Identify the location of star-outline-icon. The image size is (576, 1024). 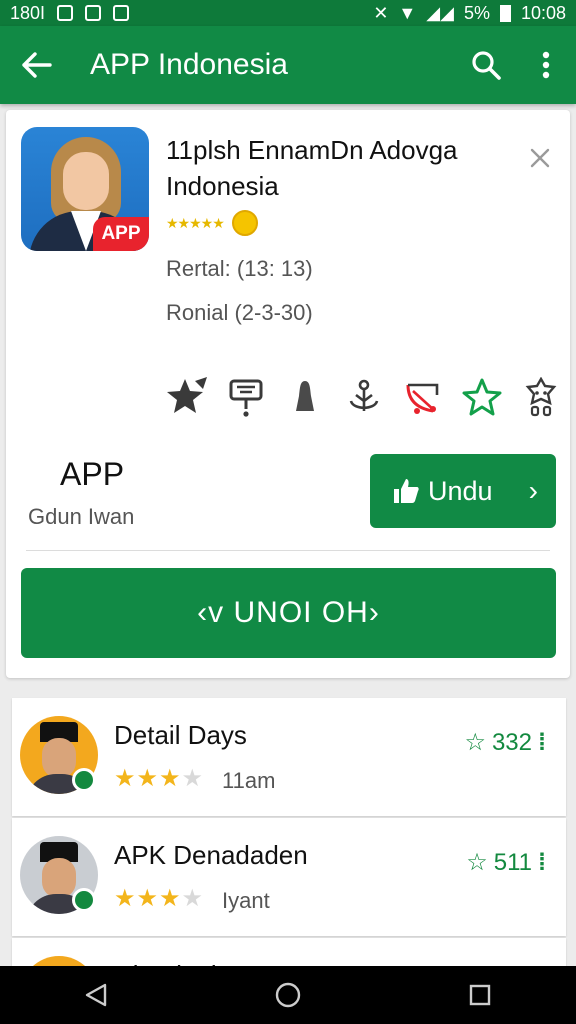
(482, 397).